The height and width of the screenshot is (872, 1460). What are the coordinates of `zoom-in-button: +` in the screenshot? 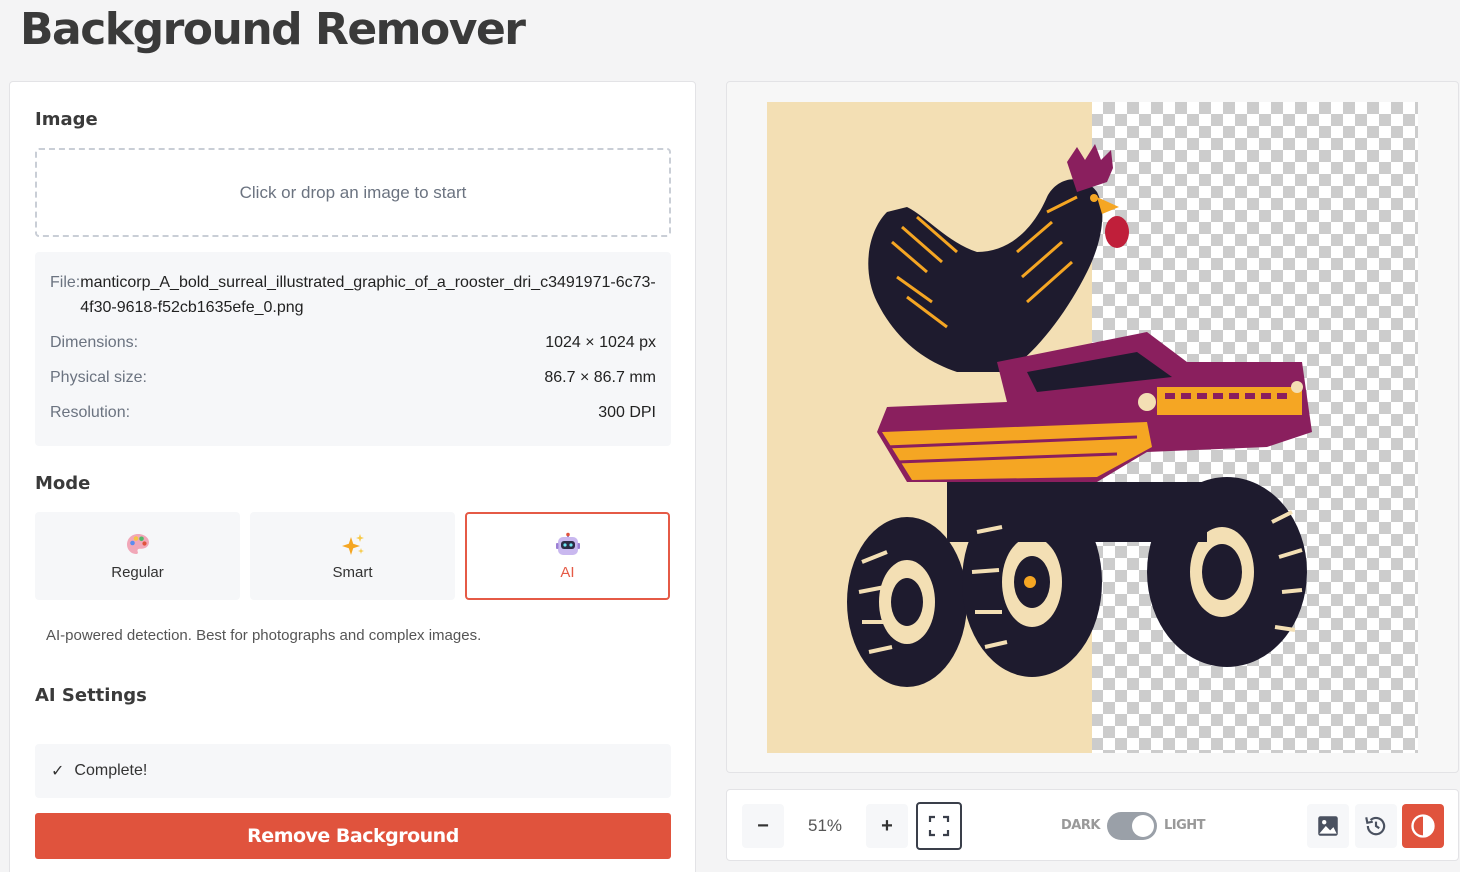 It's located at (887, 826).